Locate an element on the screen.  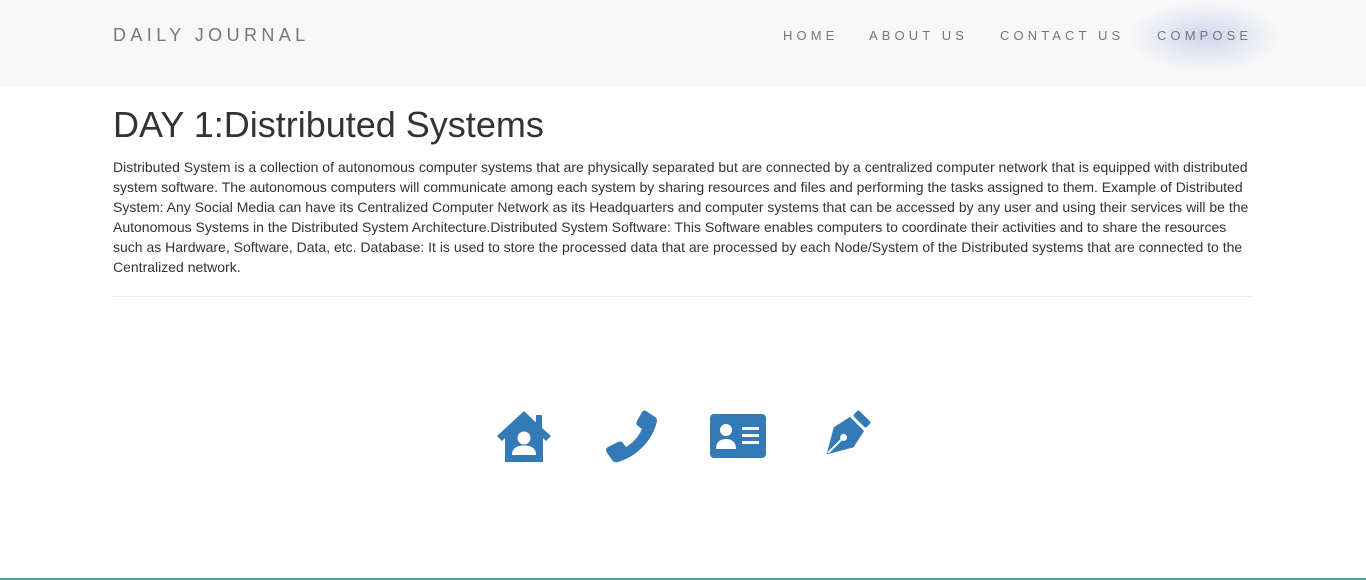
phone-icon is located at coordinates (631, 436).